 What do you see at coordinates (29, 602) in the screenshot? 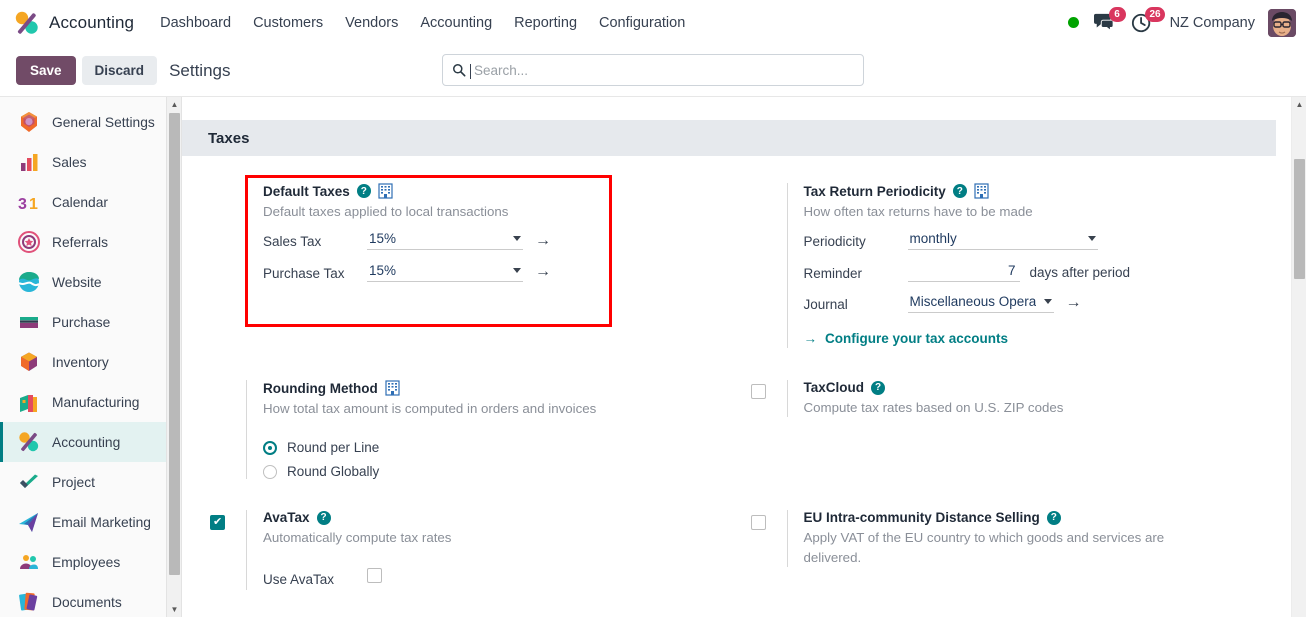
I see `documents-icon` at bounding box center [29, 602].